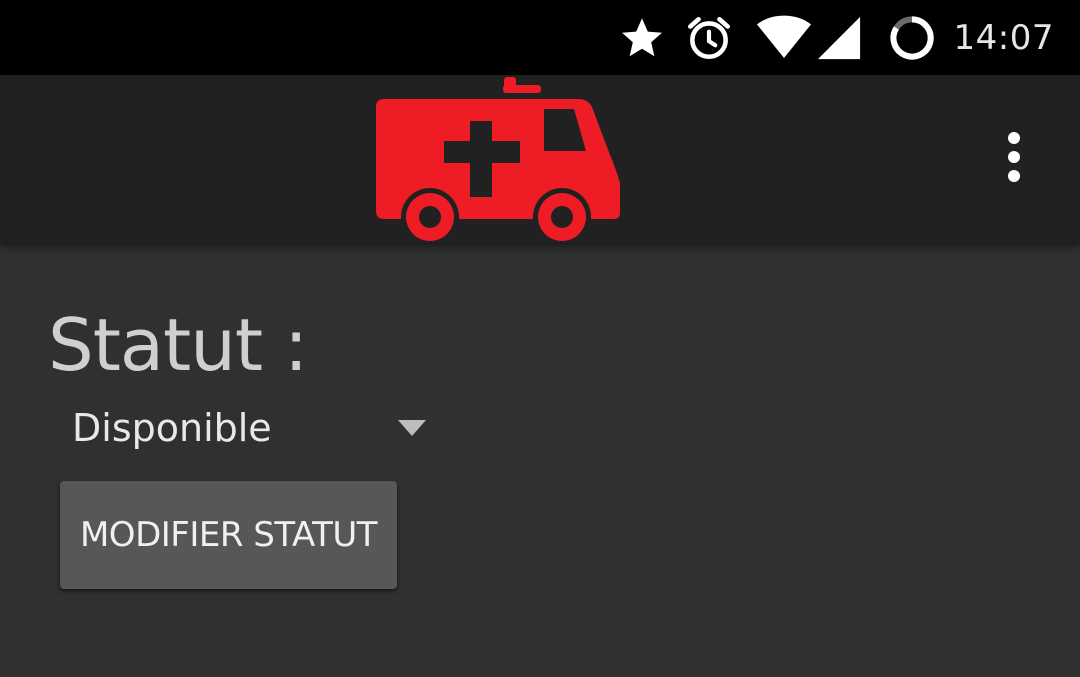  I want to click on alarm-icon, so click(709, 38).